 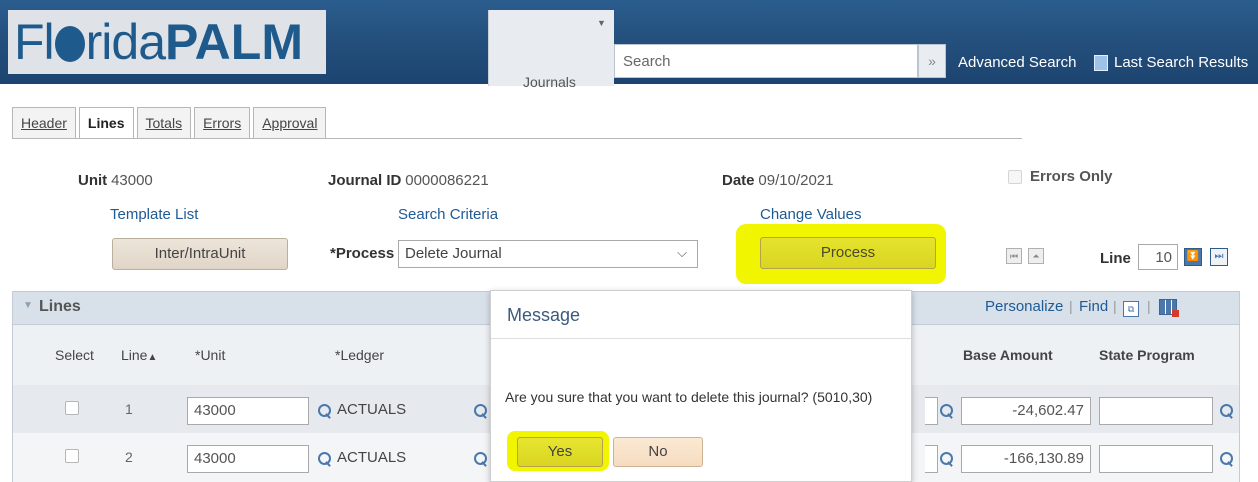 I want to click on inter-intra-unit-button: Inter/IntraUnit, so click(x=200, y=254).